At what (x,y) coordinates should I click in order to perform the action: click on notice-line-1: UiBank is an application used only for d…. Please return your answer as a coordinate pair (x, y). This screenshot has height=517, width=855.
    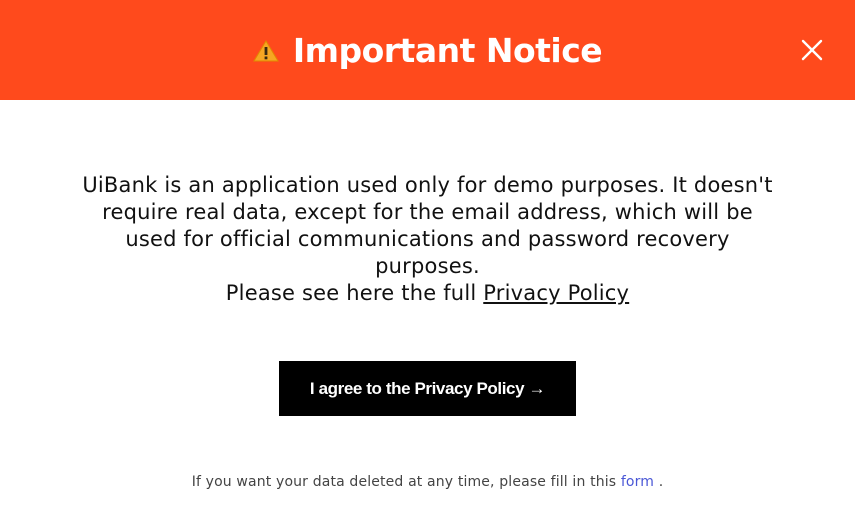
    Looking at the image, I should click on (427, 185).